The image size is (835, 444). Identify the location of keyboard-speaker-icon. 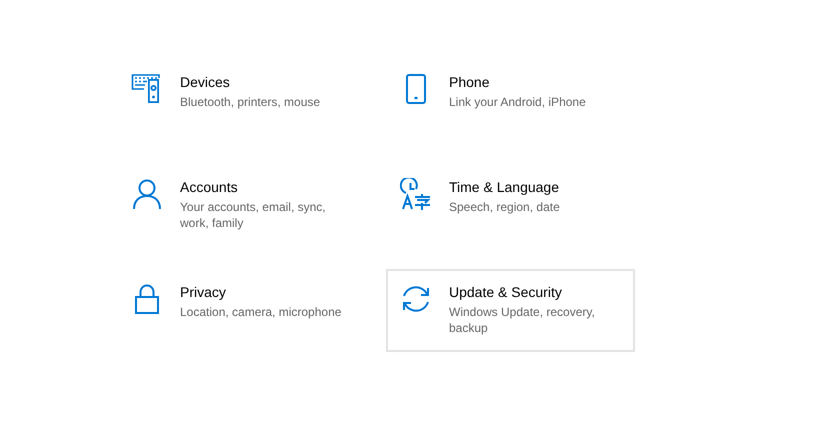
(147, 89).